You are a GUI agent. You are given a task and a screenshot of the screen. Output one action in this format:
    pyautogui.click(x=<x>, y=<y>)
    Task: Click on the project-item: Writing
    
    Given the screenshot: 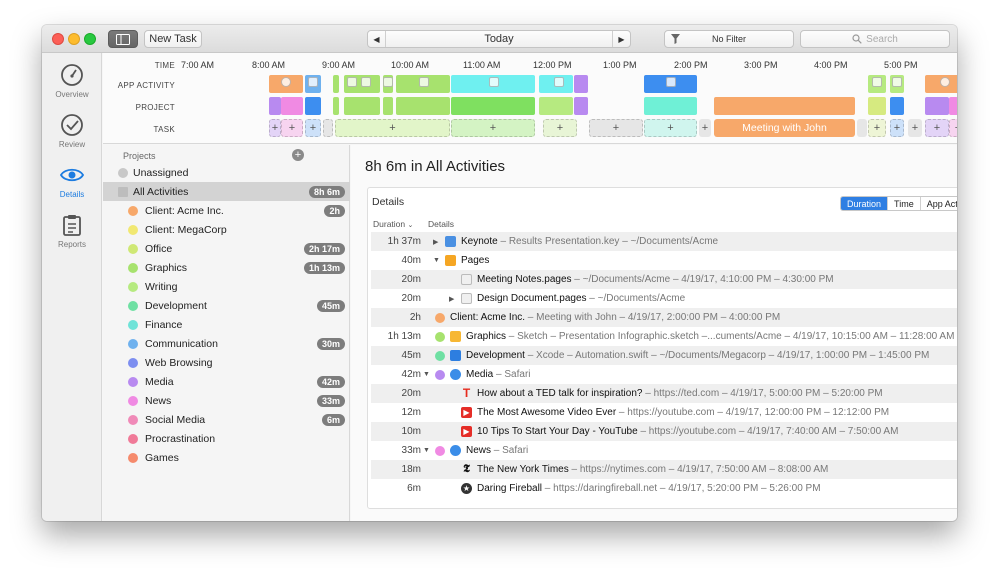 What is the action you would take?
    pyautogui.click(x=226, y=286)
    